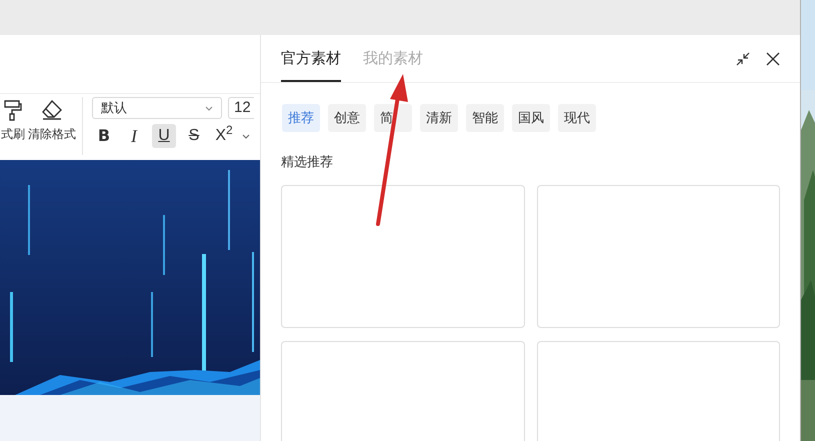 The height and width of the screenshot is (441, 815). What do you see at coordinates (104, 136) in the screenshot?
I see `bold-button: B` at bounding box center [104, 136].